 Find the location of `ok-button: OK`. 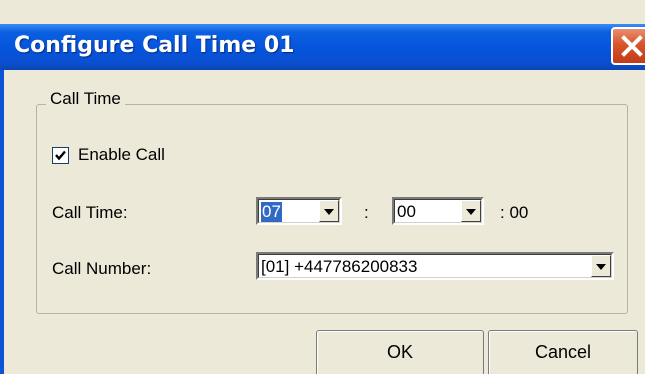

ok-button: OK is located at coordinates (400, 352).